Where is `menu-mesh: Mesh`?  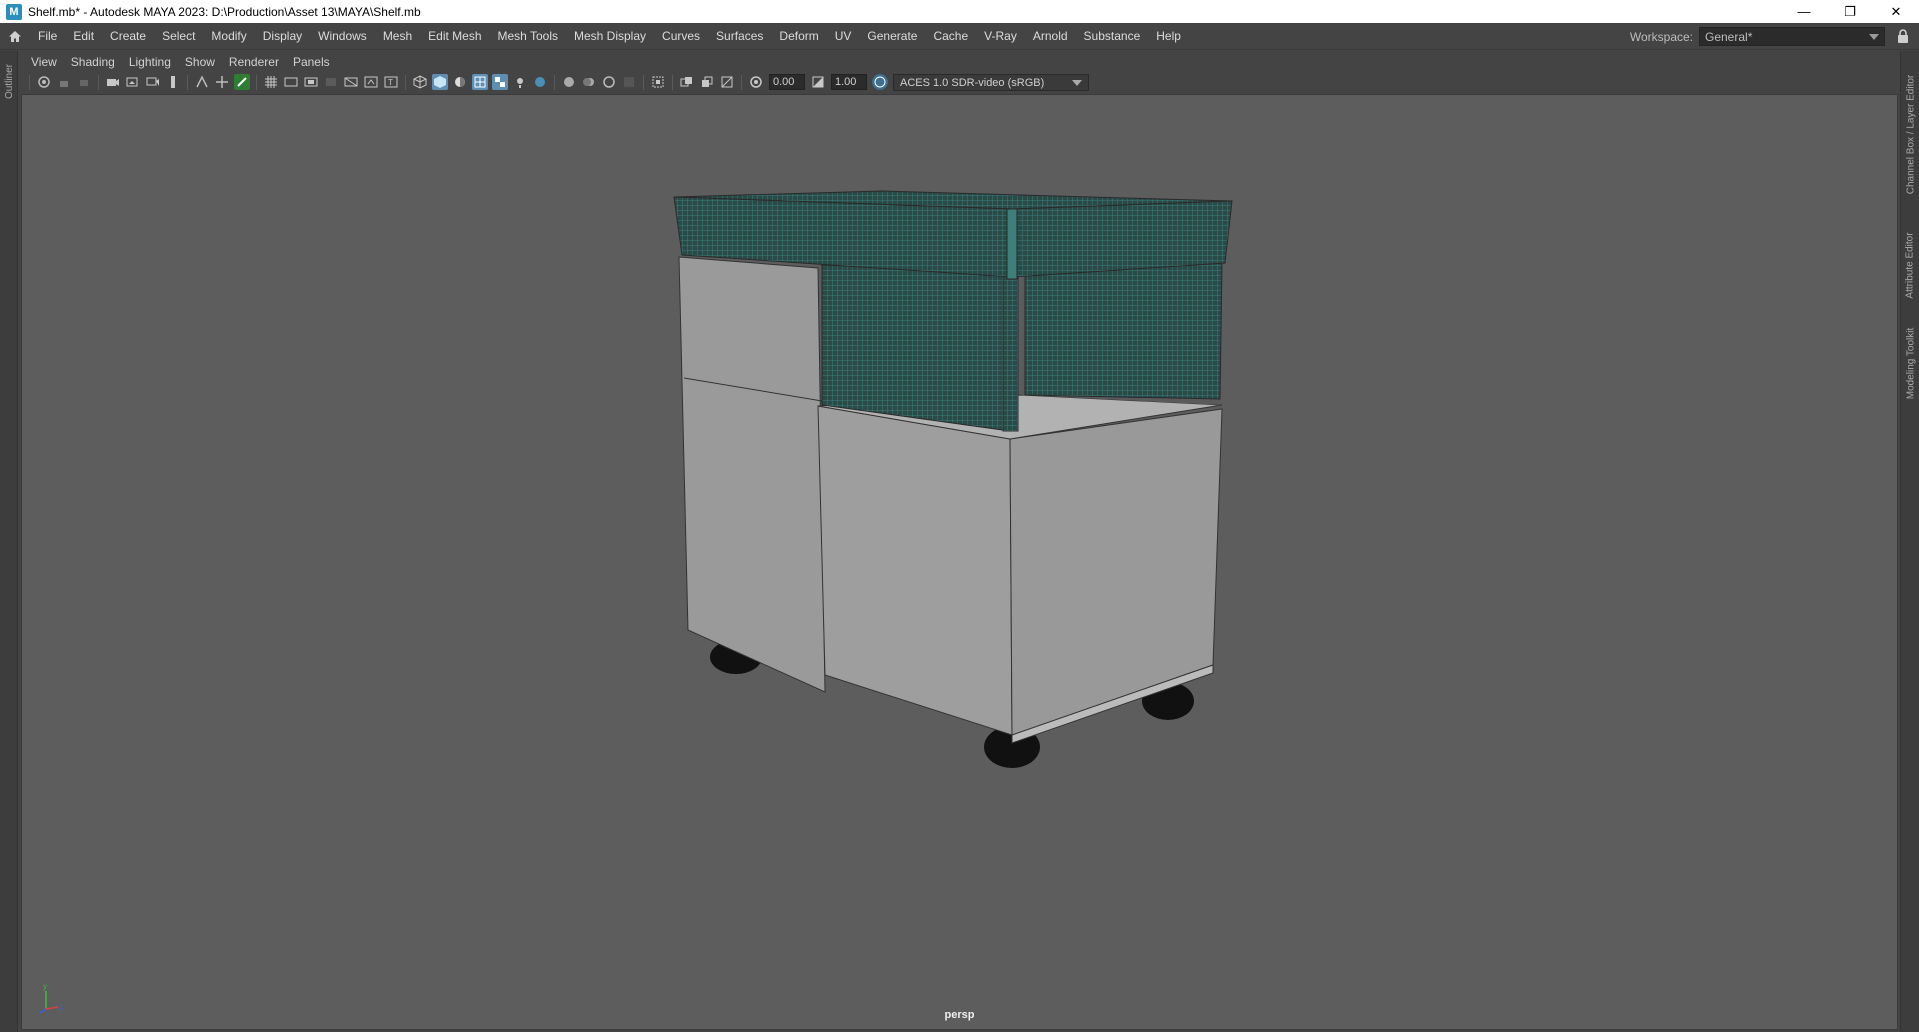
menu-mesh: Mesh is located at coordinates (397, 36).